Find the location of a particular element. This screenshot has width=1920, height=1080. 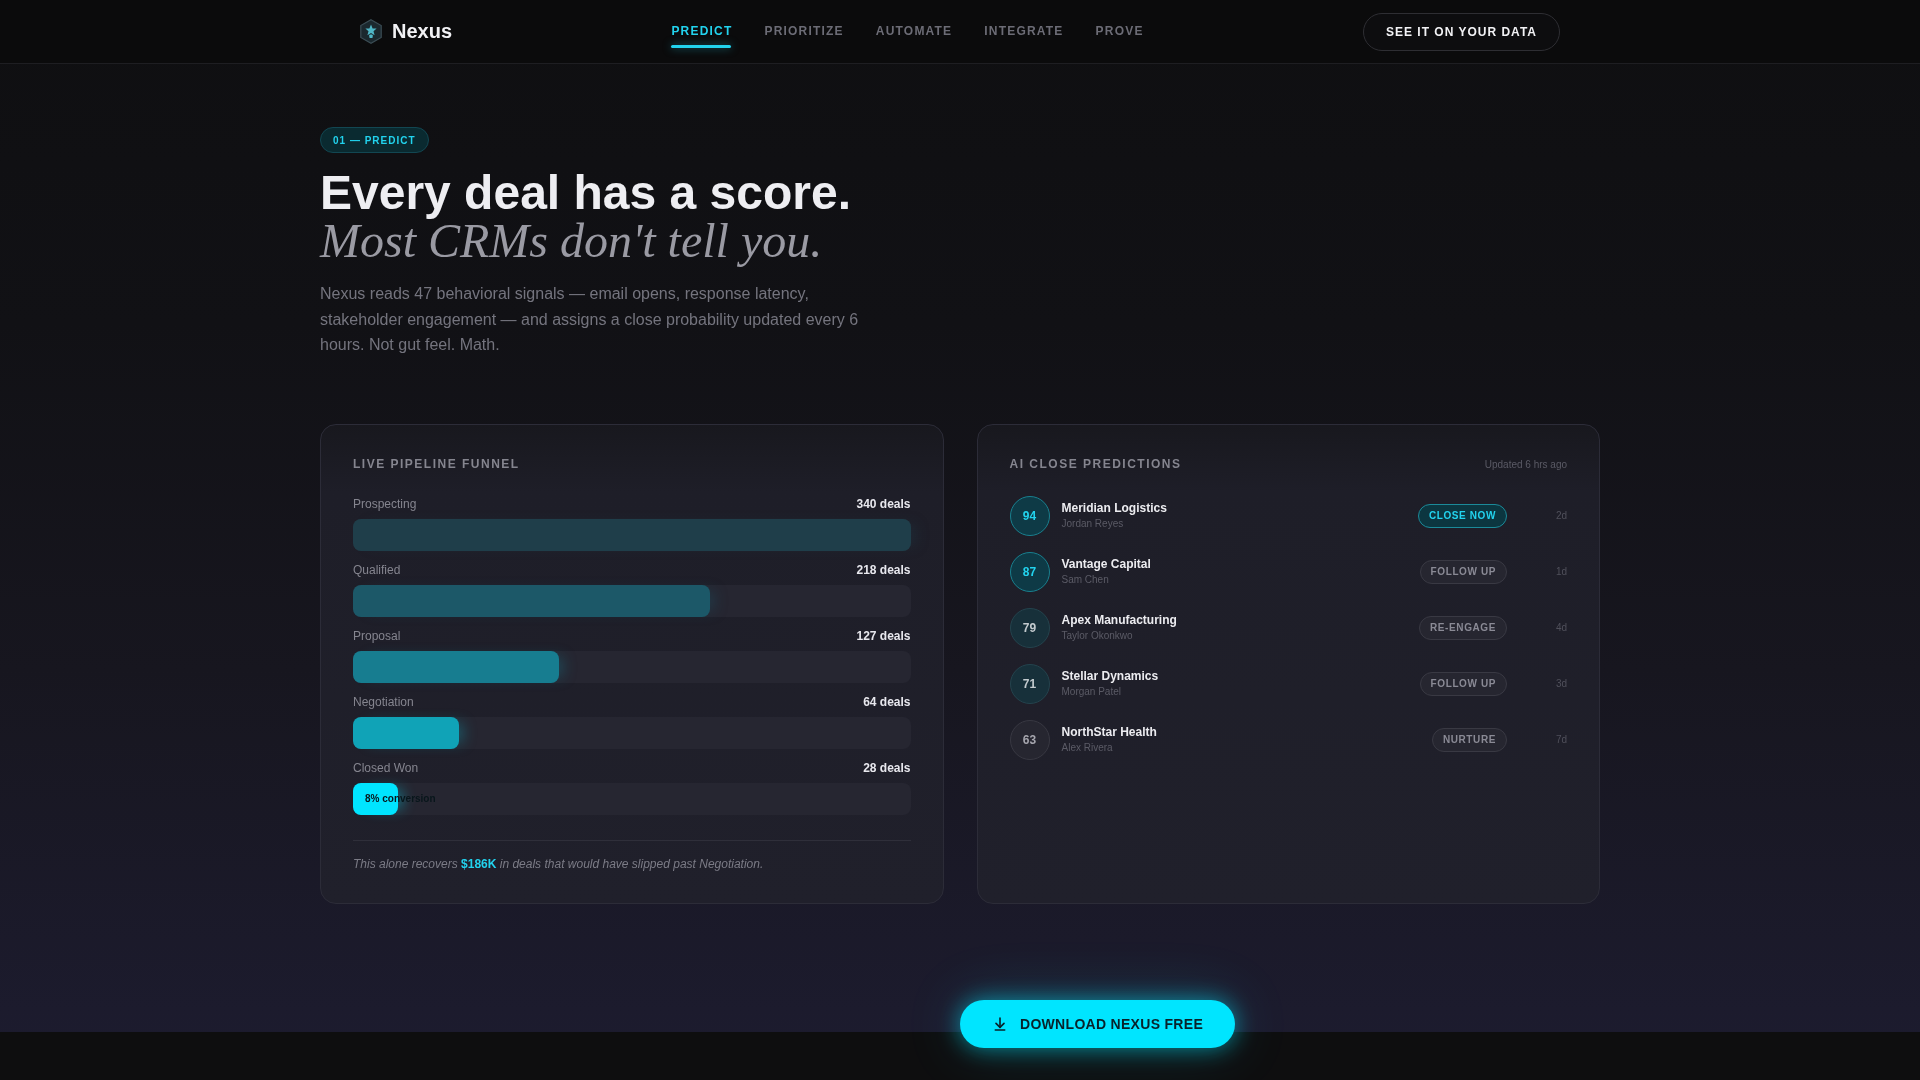

stage-name: Closed Won is located at coordinates (386, 767).